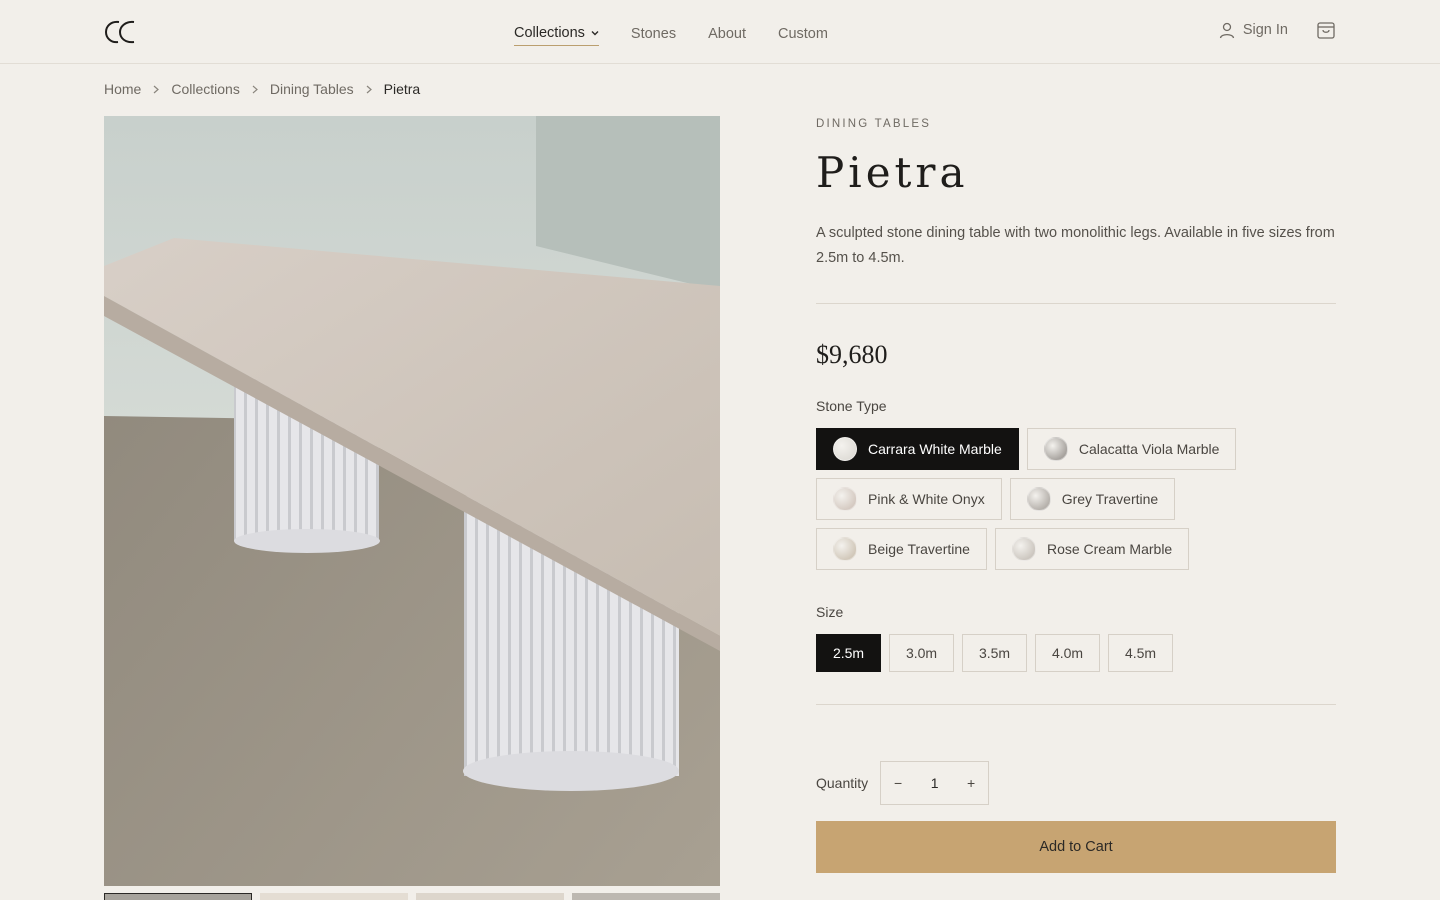 This screenshot has width=1440, height=900. What do you see at coordinates (935, 449) in the screenshot?
I see `stone-option-label: Carrara White Marble` at bounding box center [935, 449].